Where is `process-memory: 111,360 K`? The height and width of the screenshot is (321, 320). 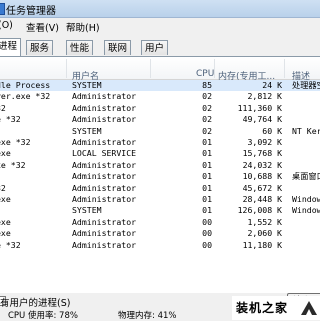
process-memory: 111,360 K is located at coordinates (259, 107).